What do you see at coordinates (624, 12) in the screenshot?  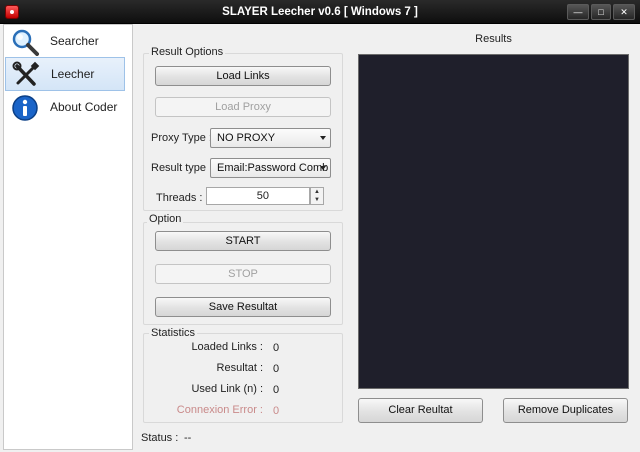 I see `close-button: ✕` at bounding box center [624, 12].